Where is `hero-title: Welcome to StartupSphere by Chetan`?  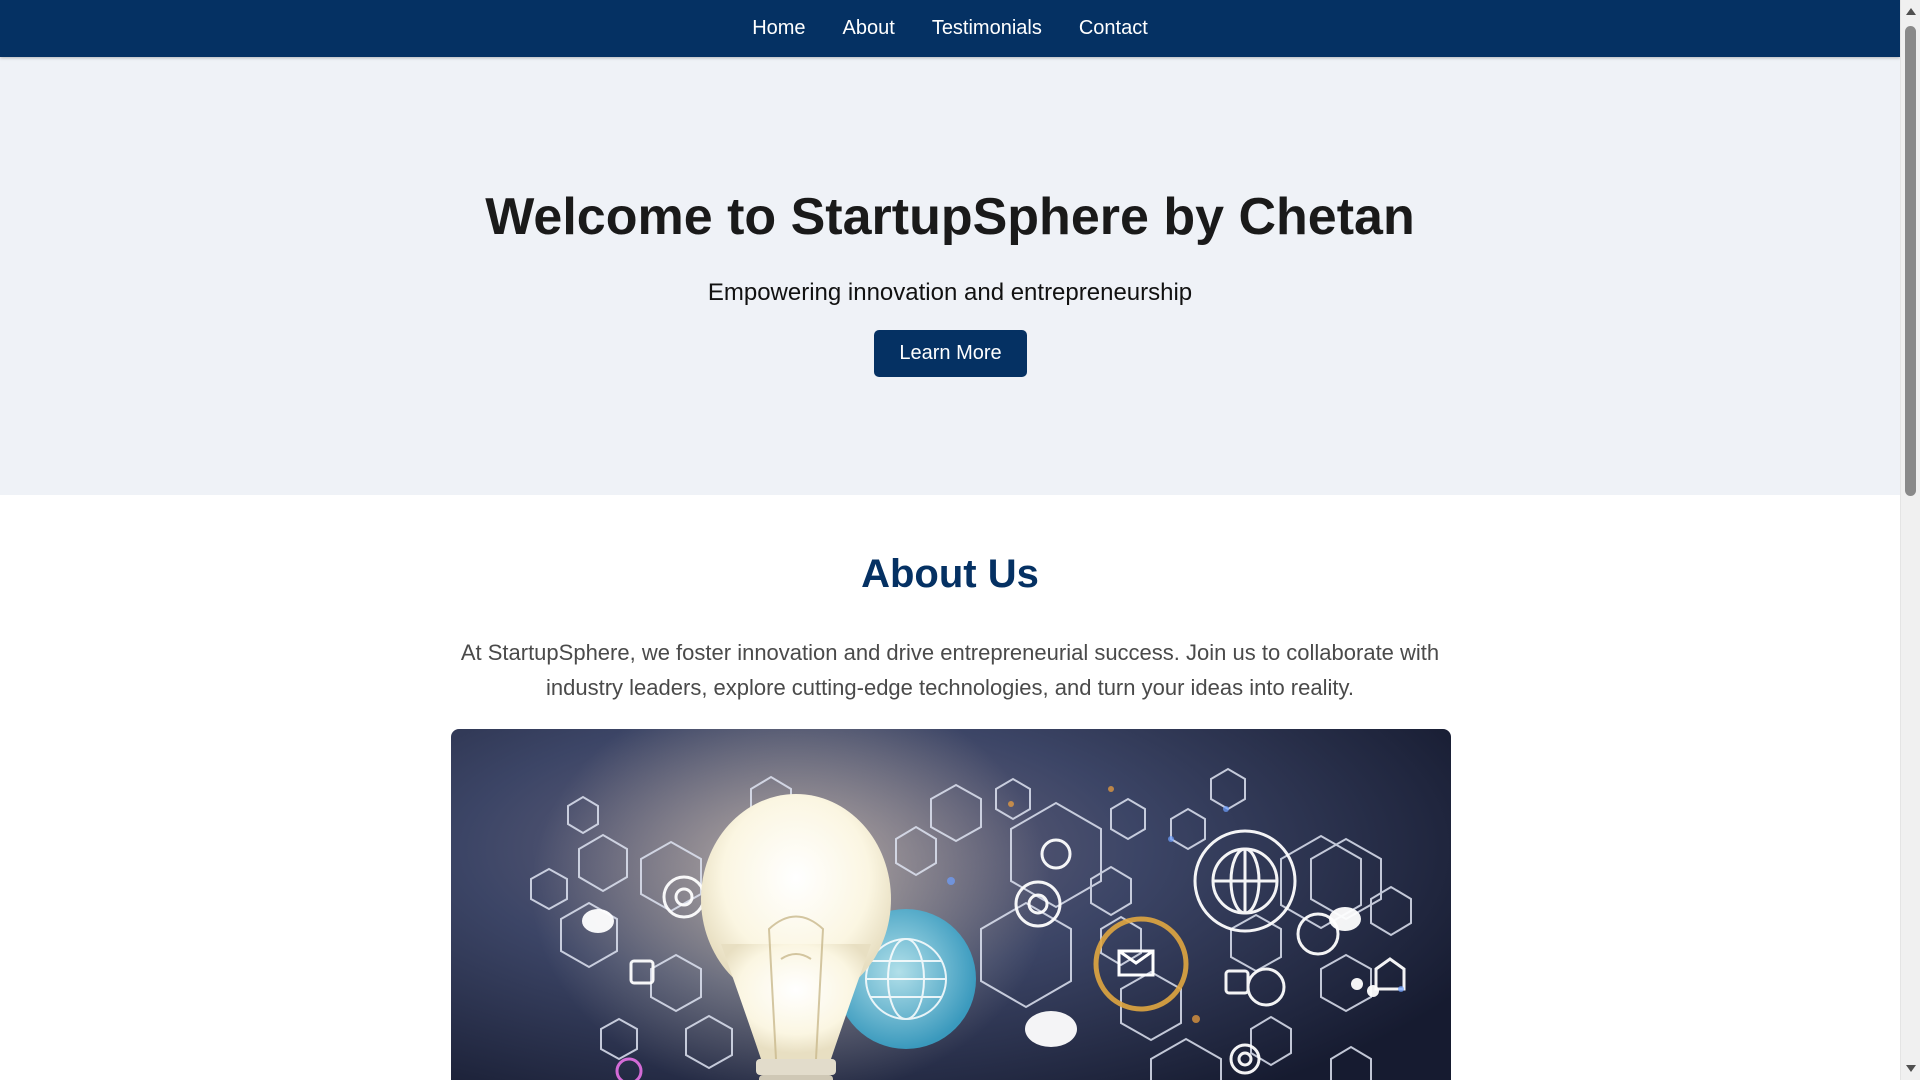
hero-title: Welcome to StartupSphere by Chetan is located at coordinates (950, 217).